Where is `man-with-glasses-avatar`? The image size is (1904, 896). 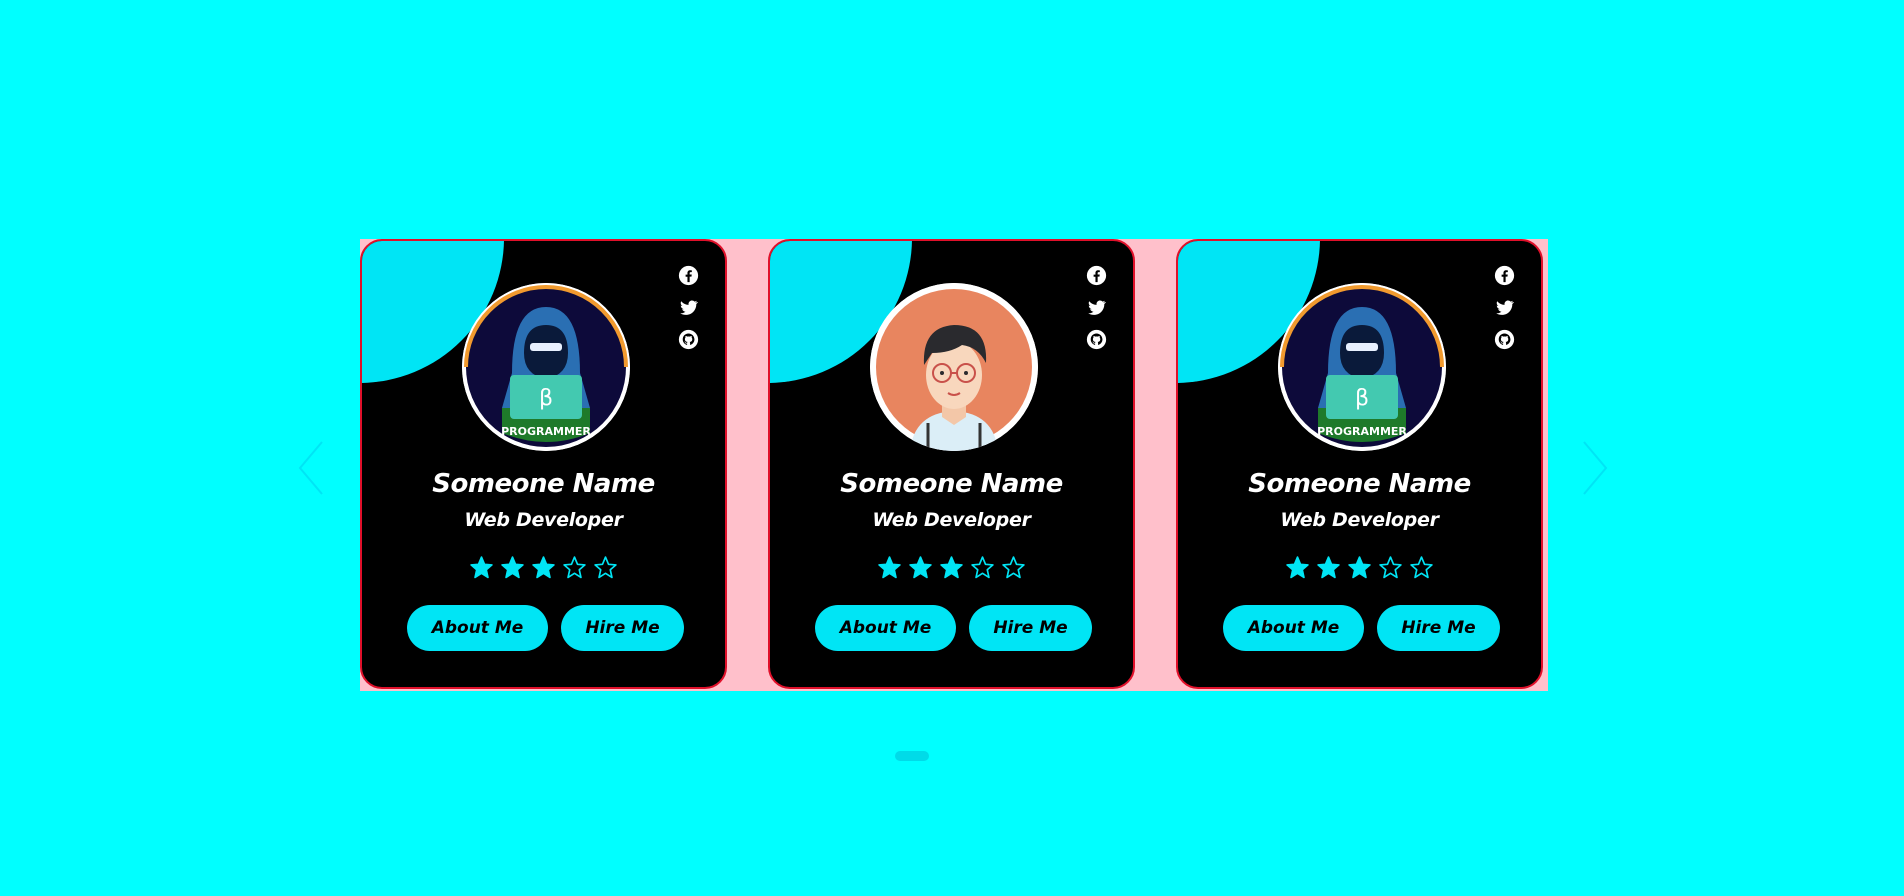
man-with-glasses-avatar is located at coordinates (954, 367).